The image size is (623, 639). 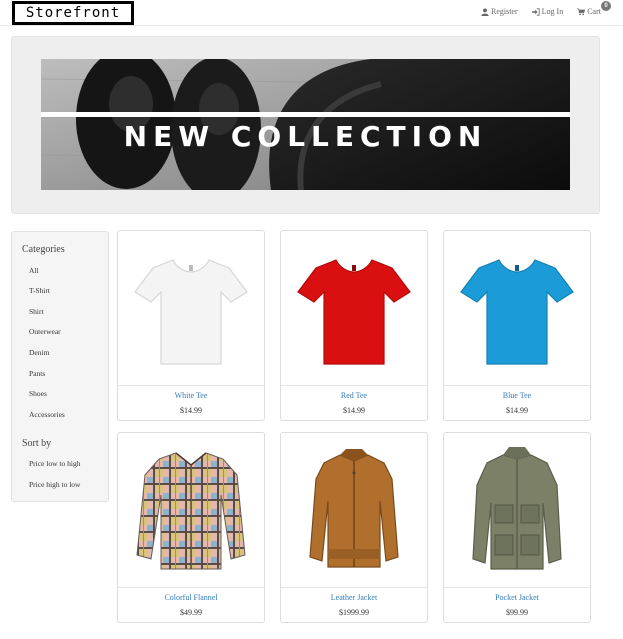 I want to click on flannel-shirt-icon, so click(x=191, y=511).